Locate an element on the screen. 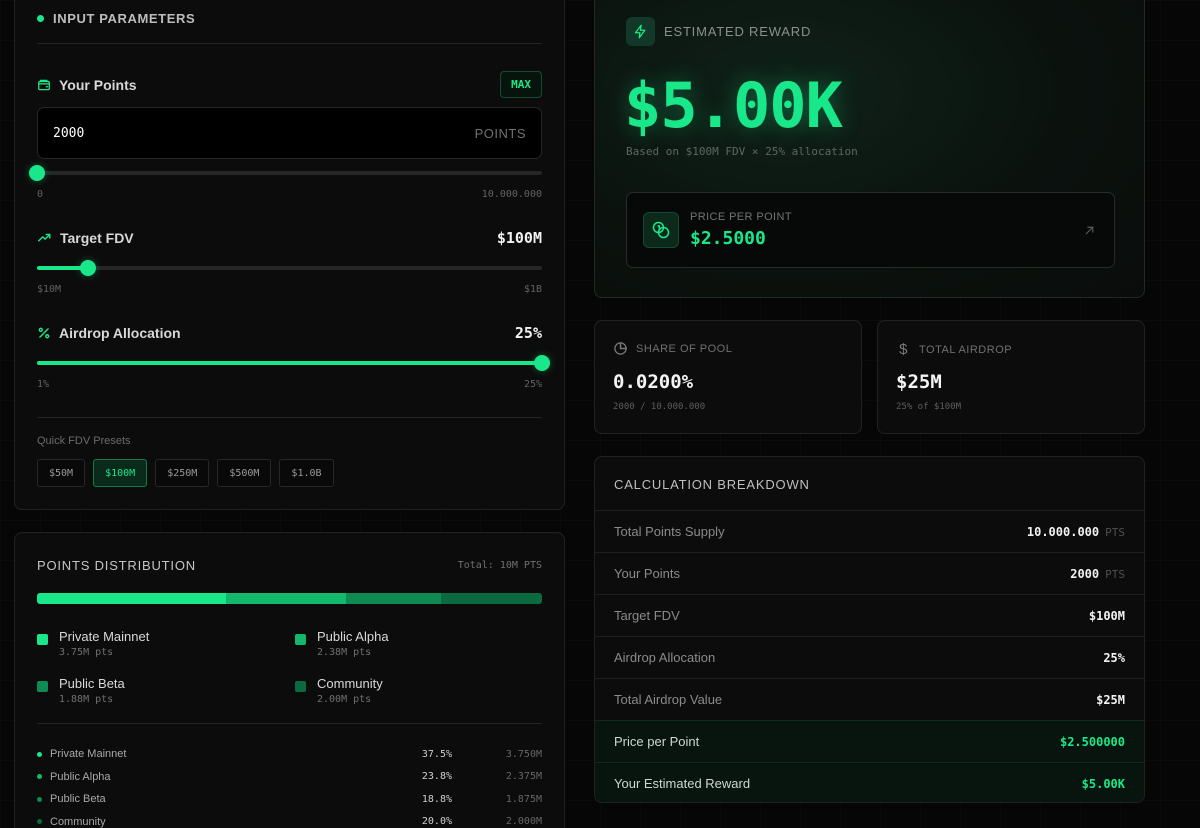  calculation-title: CALCULATION BREAKDOWN is located at coordinates (712, 484).